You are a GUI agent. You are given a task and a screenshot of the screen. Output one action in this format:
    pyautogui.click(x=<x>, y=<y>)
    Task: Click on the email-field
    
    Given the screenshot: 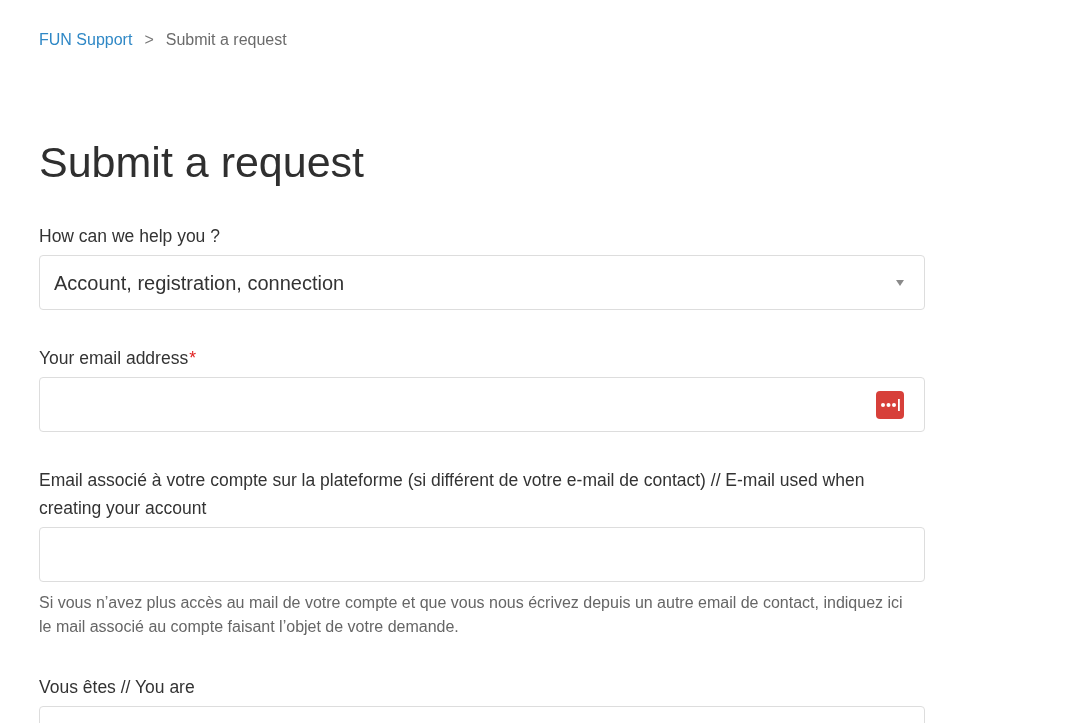 What is the action you would take?
    pyautogui.click(x=482, y=404)
    